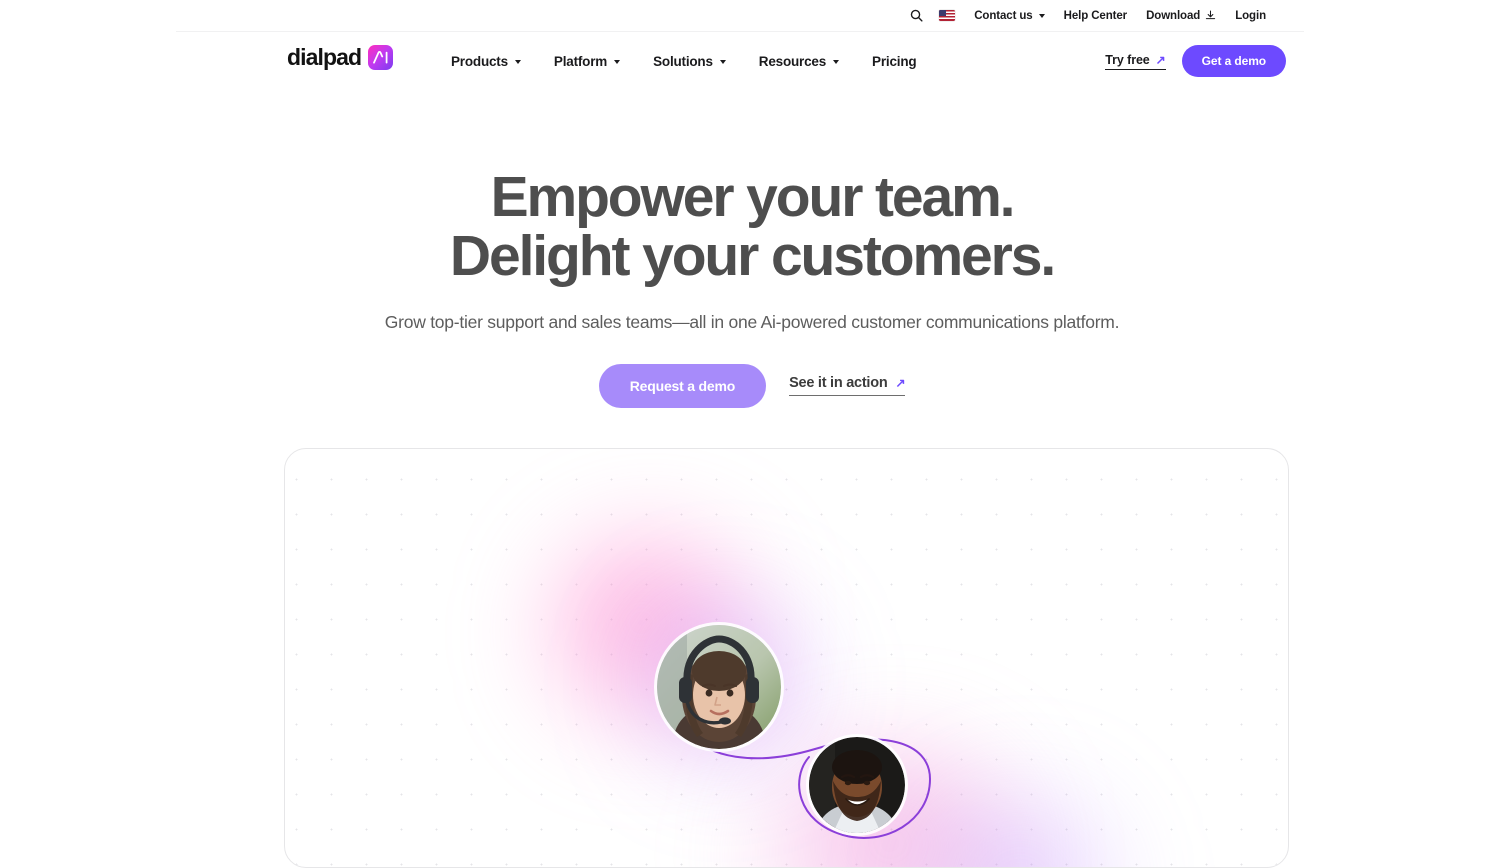  I want to click on utility-item-download: Download, so click(1181, 16).